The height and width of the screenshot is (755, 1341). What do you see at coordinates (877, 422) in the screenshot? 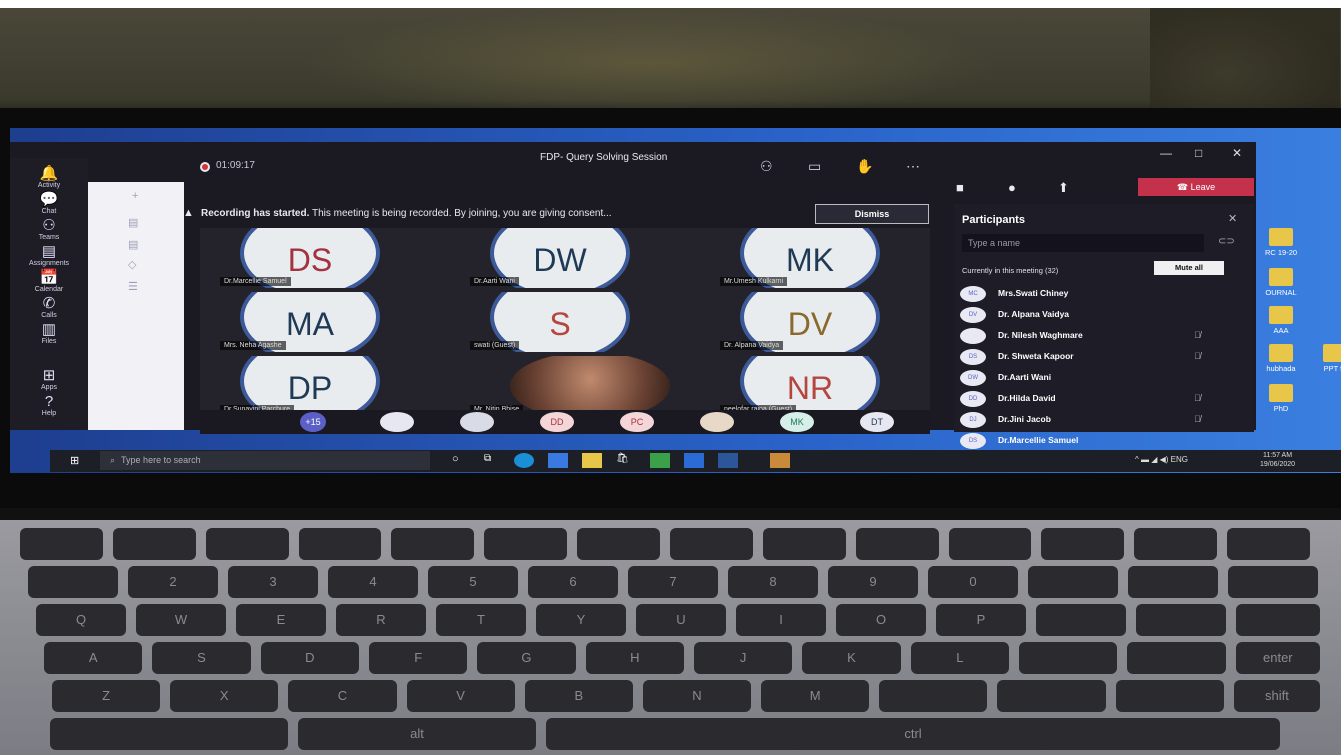
I see `strip-avatar: DT` at bounding box center [877, 422].